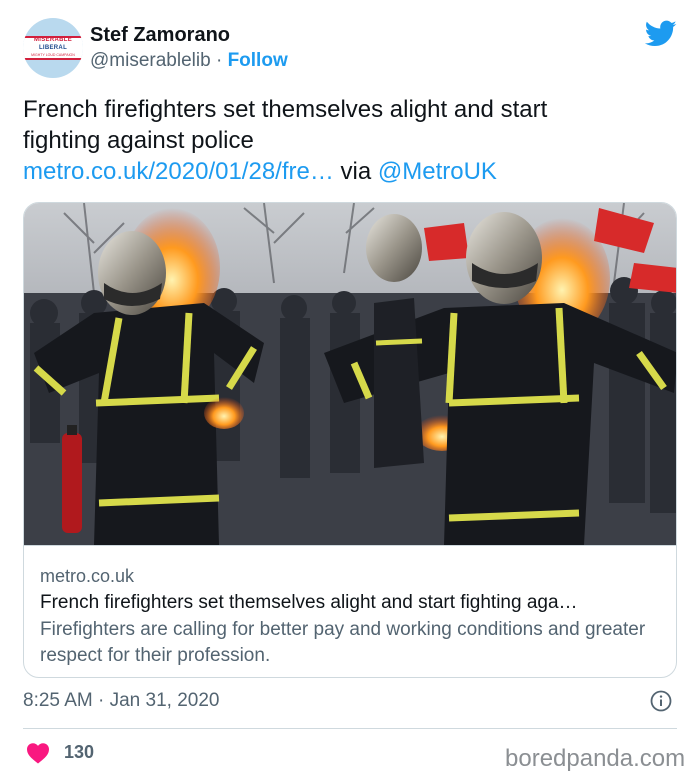 The width and height of the screenshot is (700, 781). I want to click on like-count: 130, so click(79, 752).